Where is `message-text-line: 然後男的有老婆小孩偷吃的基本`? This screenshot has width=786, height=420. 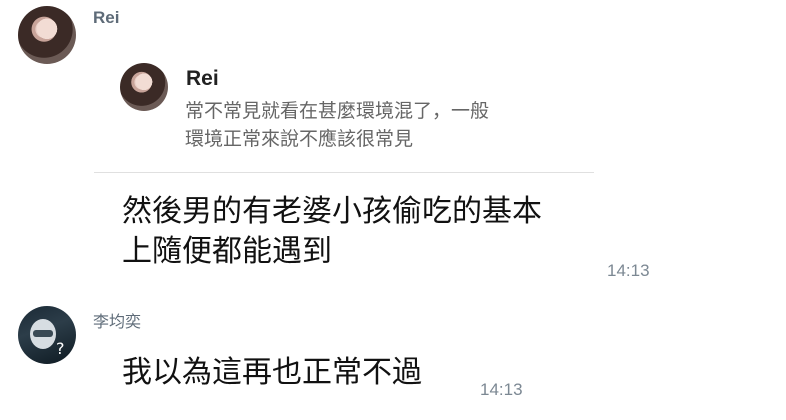 message-text-line: 然後男的有老婆小孩偷吃的基本 is located at coordinates (332, 211).